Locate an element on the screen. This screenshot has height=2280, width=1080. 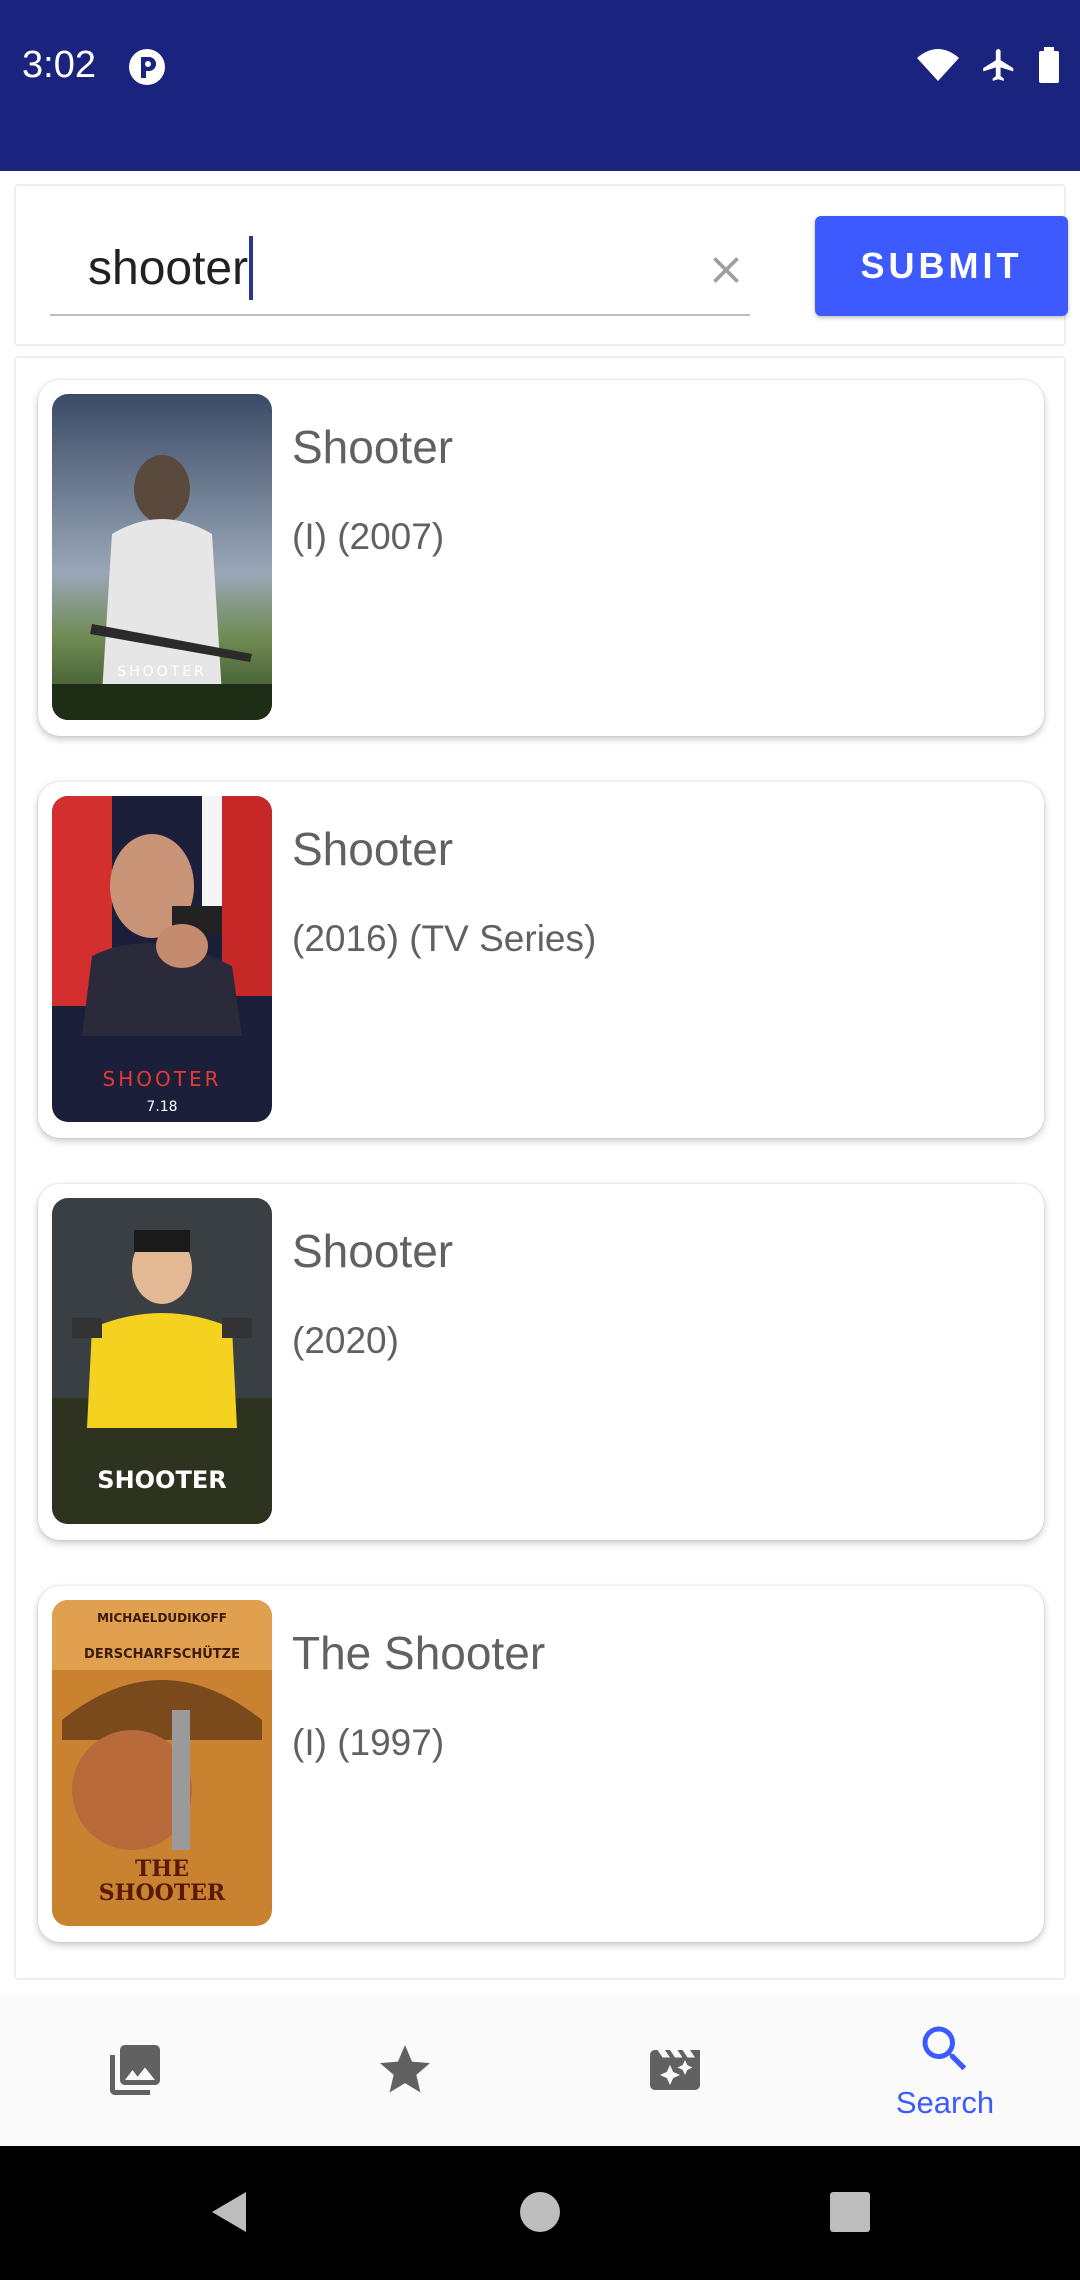
status-bar: 3:02 is located at coordinates (540, 85).